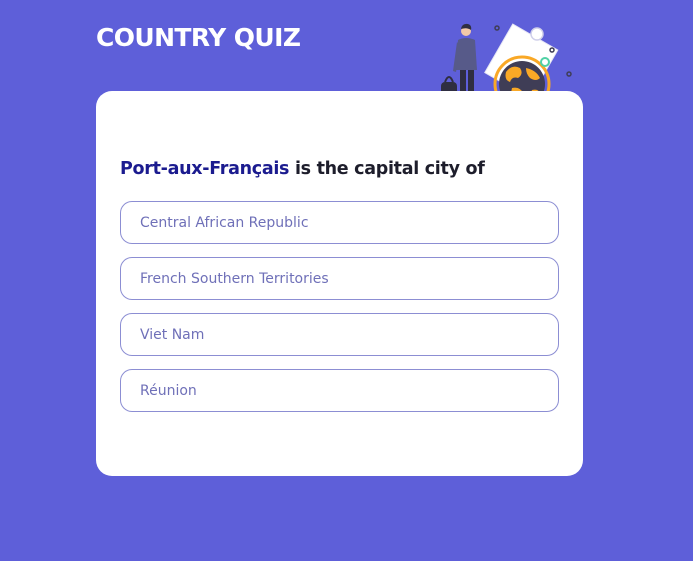 The height and width of the screenshot is (561, 693). What do you see at coordinates (198, 37) in the screenshot?
I see `page-title: COUNTRY QUIZ` at bounding box center [198, 37].